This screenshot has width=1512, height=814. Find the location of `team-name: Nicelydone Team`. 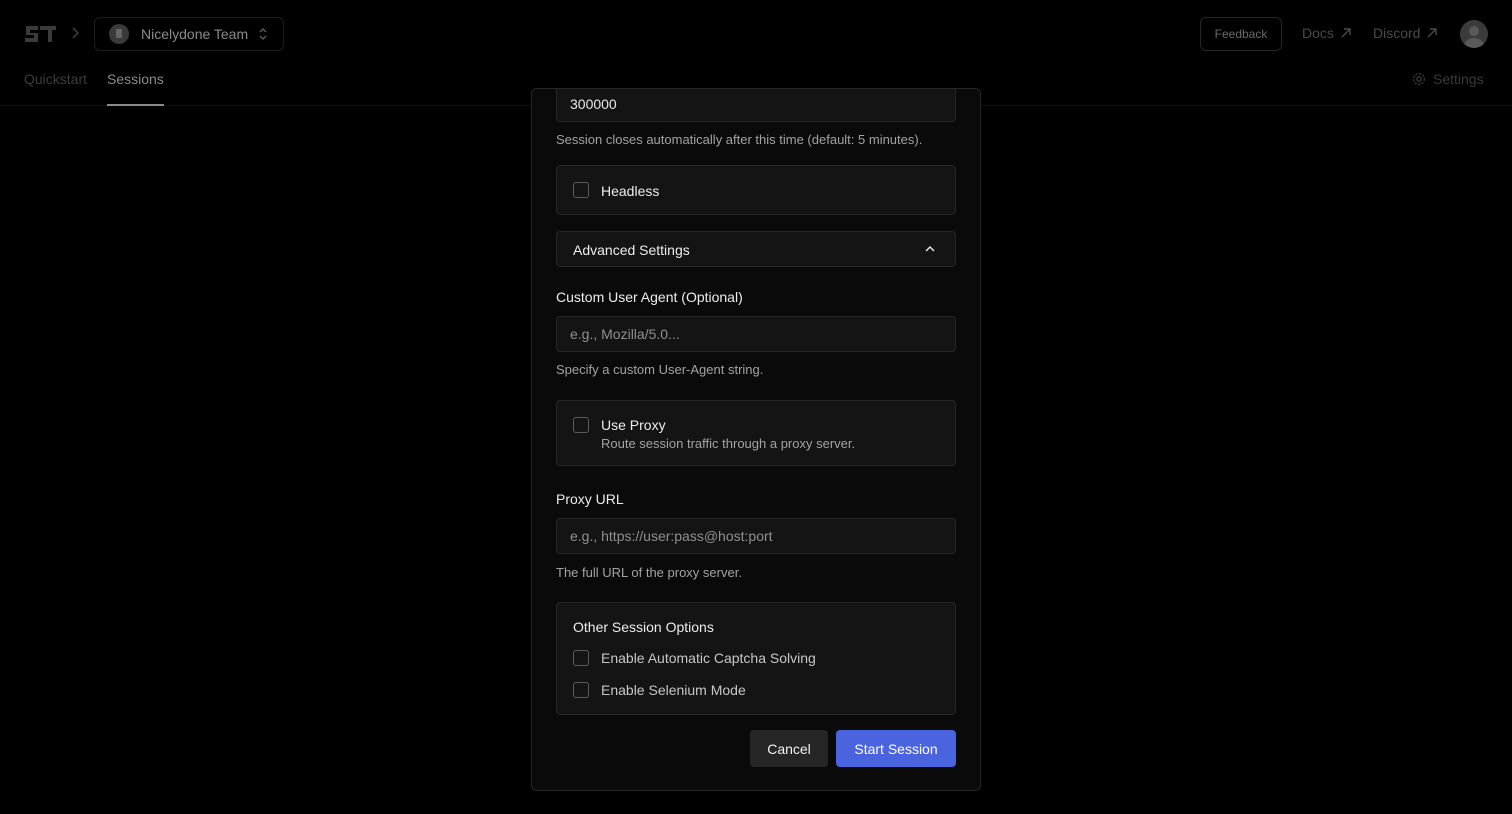

team-name: Nicelydone Team is located at coordinates (195, 34).